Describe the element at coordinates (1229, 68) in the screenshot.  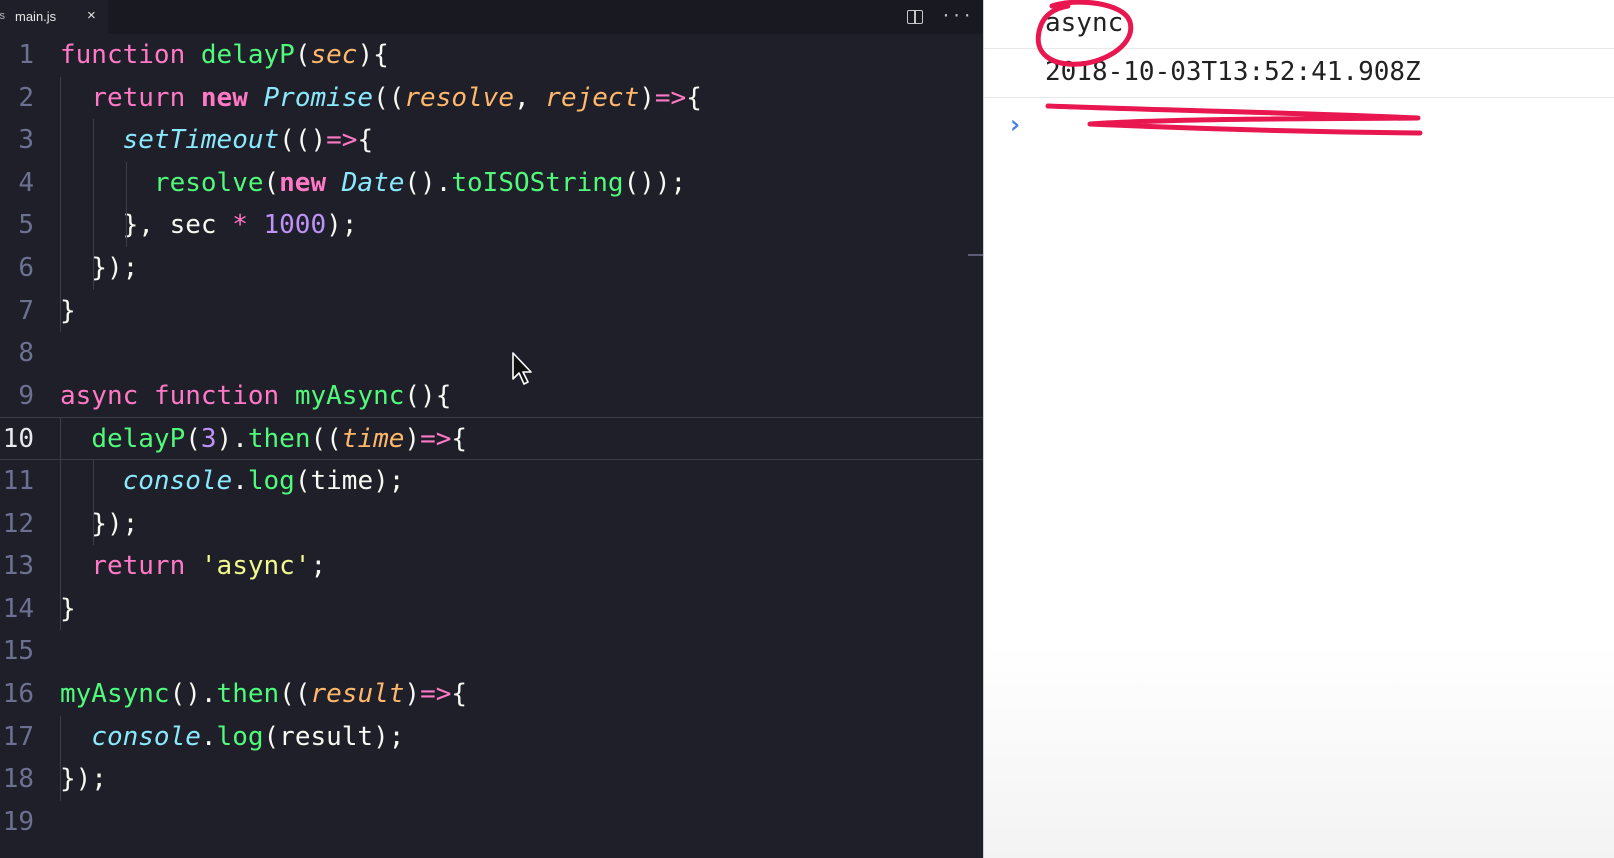
I see `red-pen-annotation` at that location.